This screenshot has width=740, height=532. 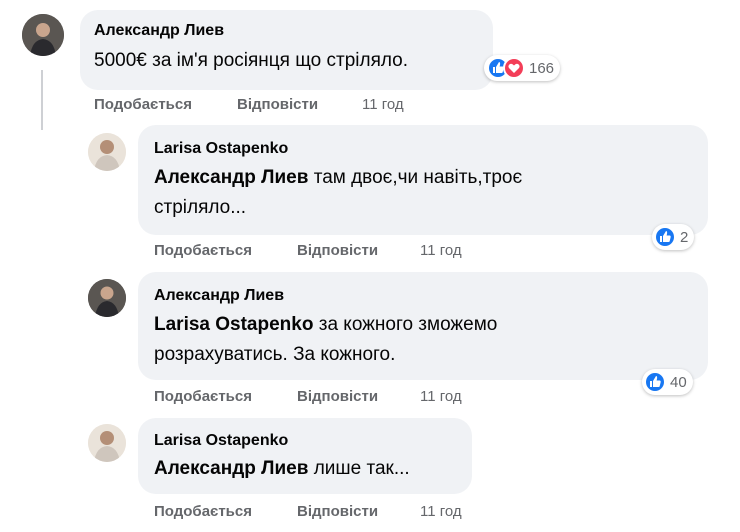 I want to click on thread-connector, so click(x=42, y=100).